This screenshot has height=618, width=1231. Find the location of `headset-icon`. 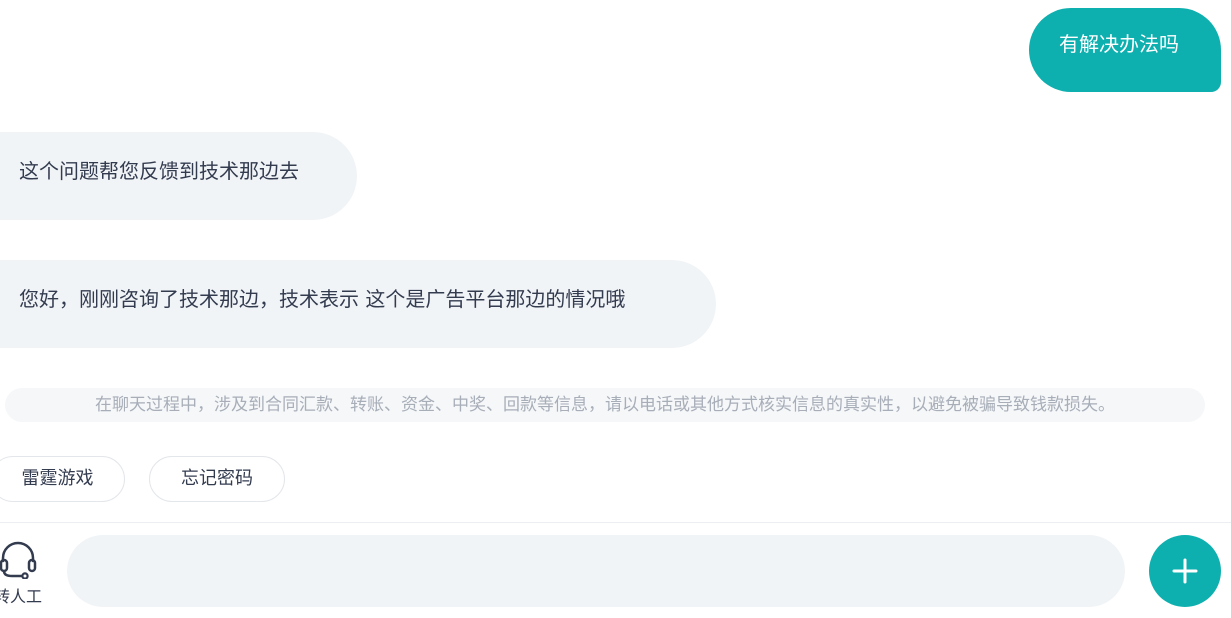

headset-icon is located at coordinates (18, 560).